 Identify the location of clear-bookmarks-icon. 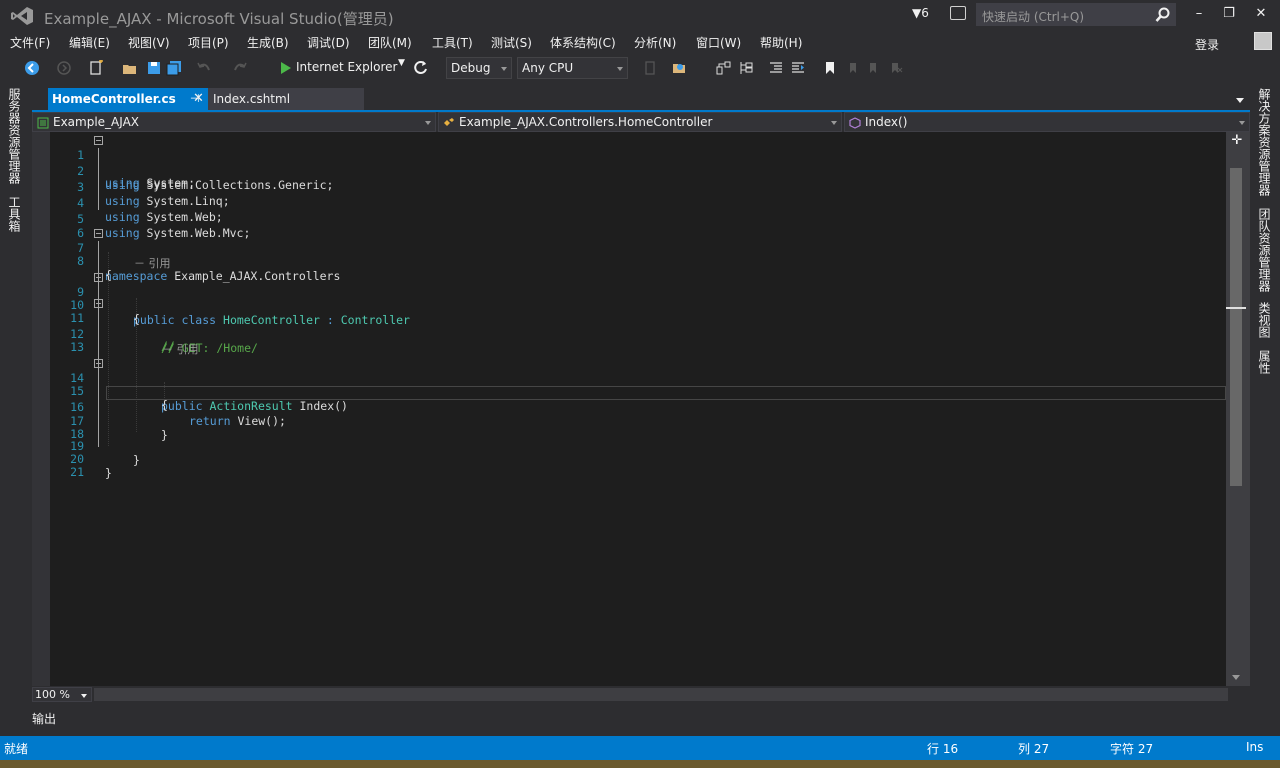
(896, 68).